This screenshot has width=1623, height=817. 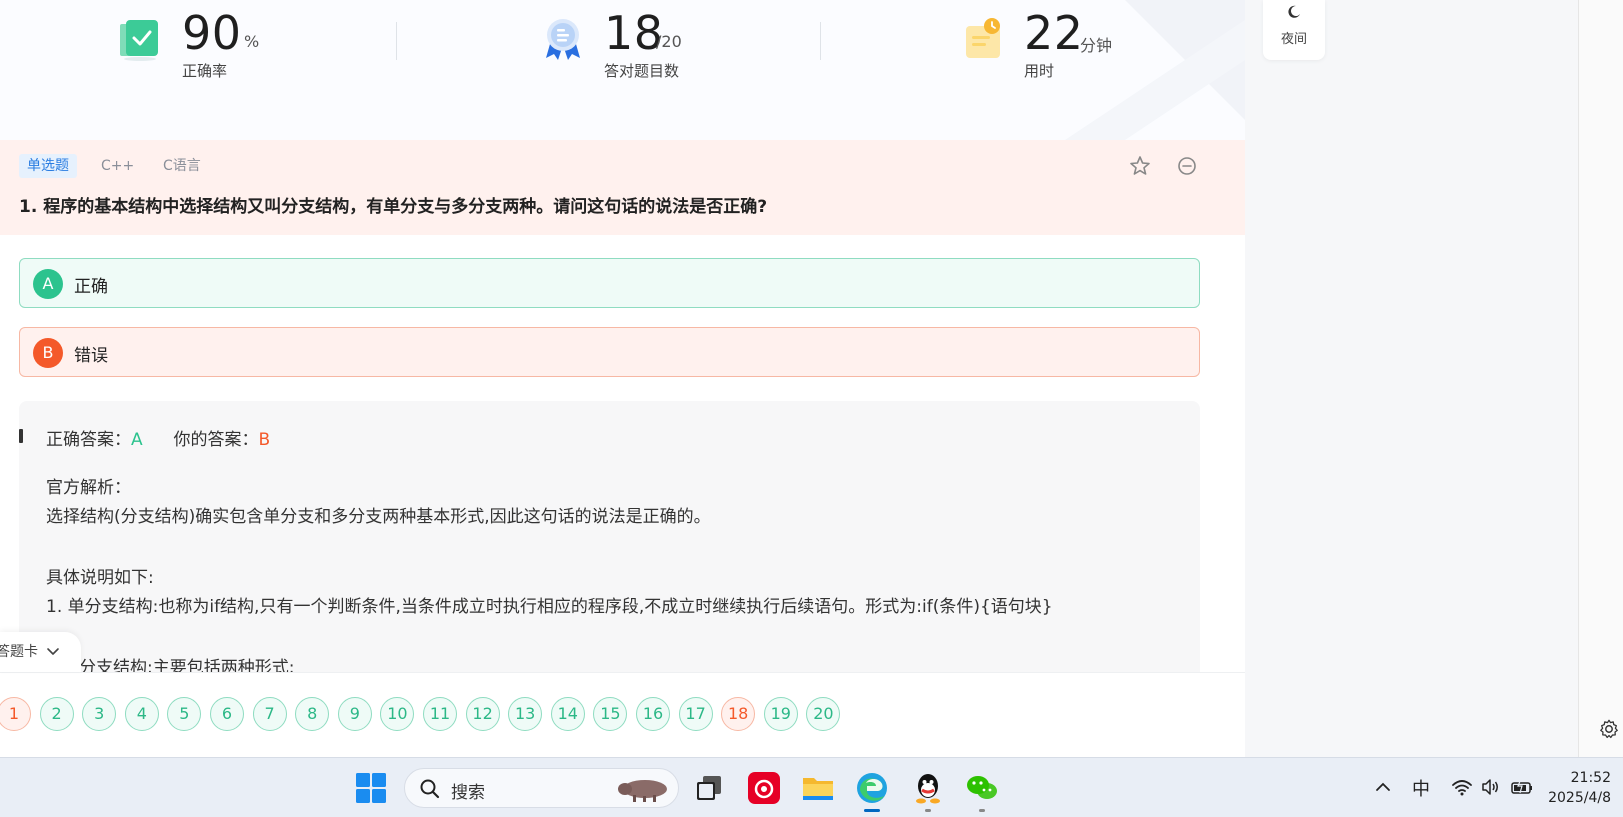 What do you see at coordinates (118, 166) in the screenshot?
I see `tag-cpp: C++` at bounding box center [118, 166].